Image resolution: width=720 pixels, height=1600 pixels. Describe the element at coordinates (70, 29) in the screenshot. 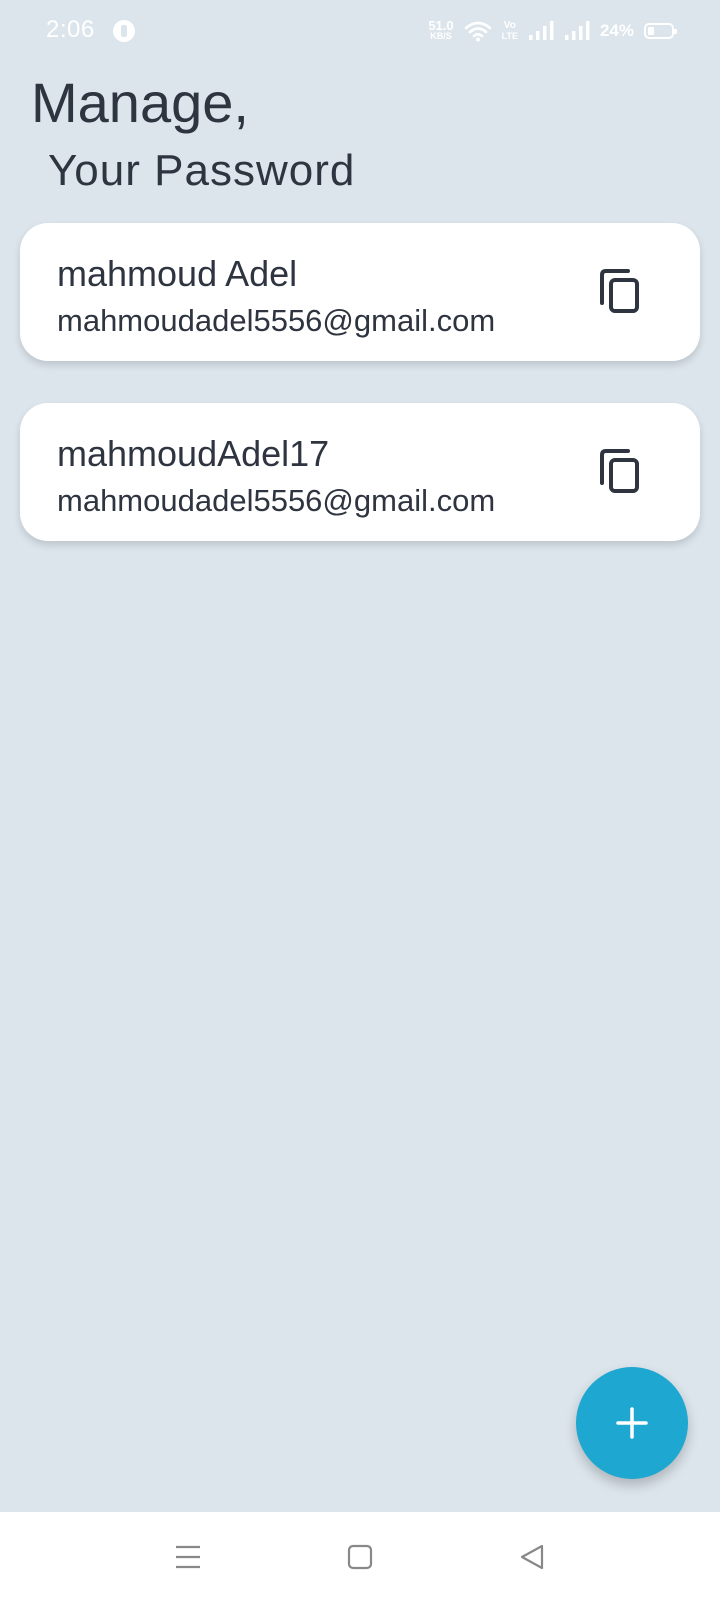

I see `status-time: 2:06` at that location.